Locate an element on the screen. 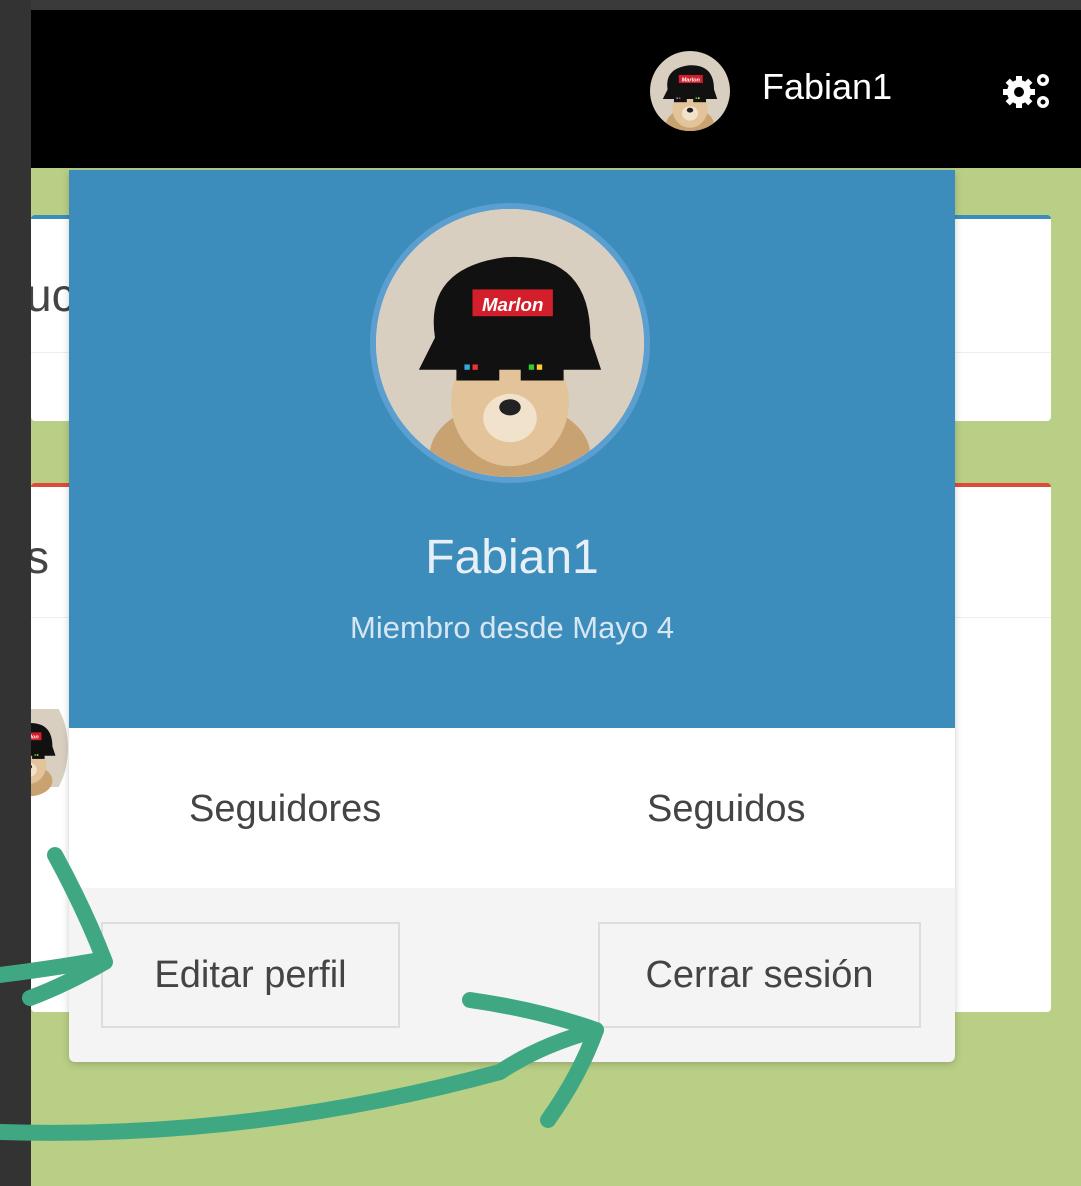 This screenshot has width=1081, height=1186. user-stats: Seguidores Seguidos is located at coordinates (512, 808).